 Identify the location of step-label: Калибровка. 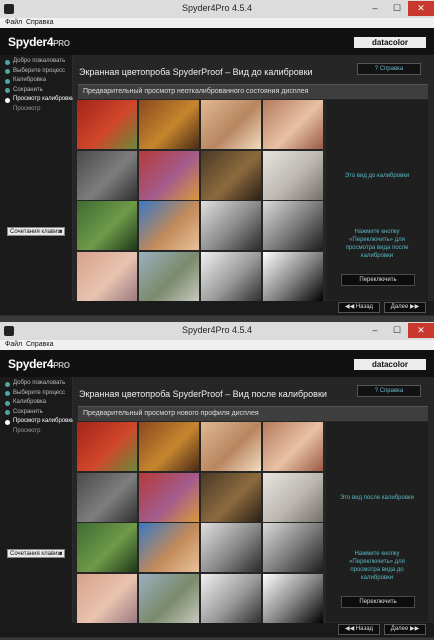
(30, 402).